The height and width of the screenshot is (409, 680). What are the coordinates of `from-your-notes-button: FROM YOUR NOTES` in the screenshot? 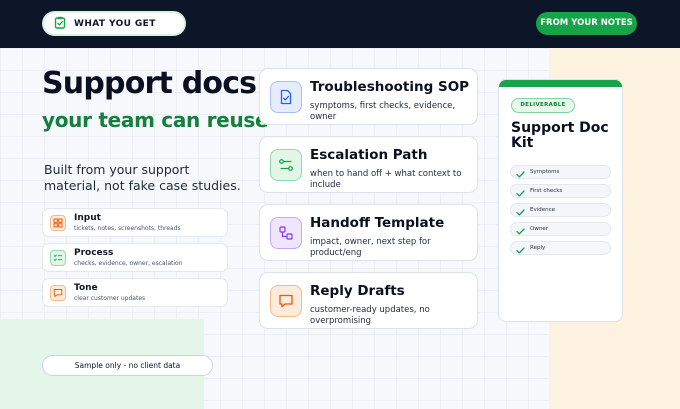 It's located at (586, 23).